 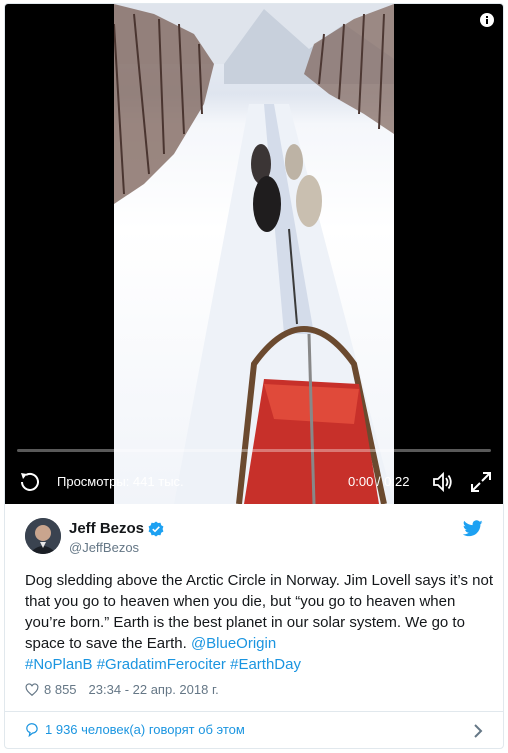 What do you see at coordinates (156, 528) in the screenshot?
I see `verified-badge-icon` at bounding box center [156, 528].